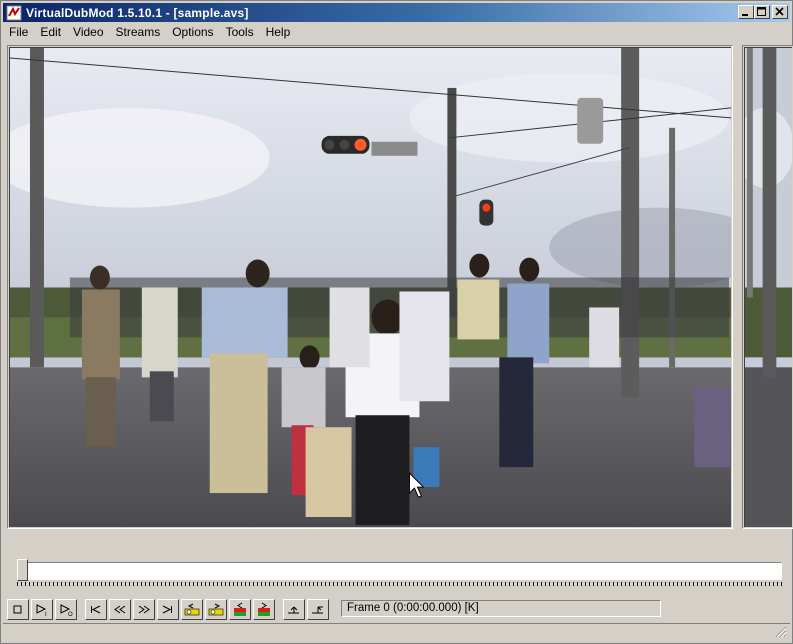 The image size is (793, 644). I want to click on step-back-button, so click(120, 609).